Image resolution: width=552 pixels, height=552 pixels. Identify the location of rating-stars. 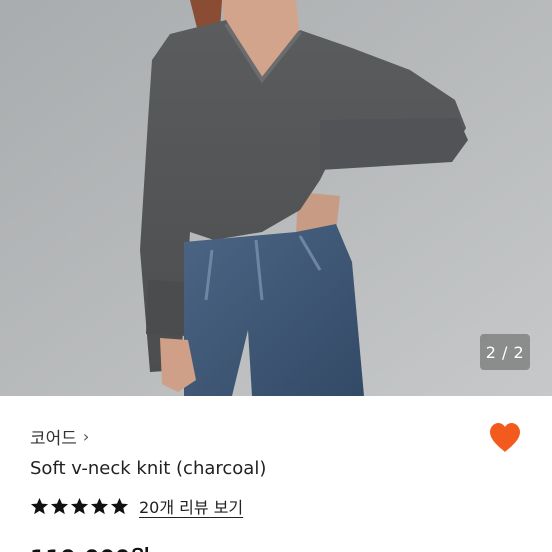
(79, 506).